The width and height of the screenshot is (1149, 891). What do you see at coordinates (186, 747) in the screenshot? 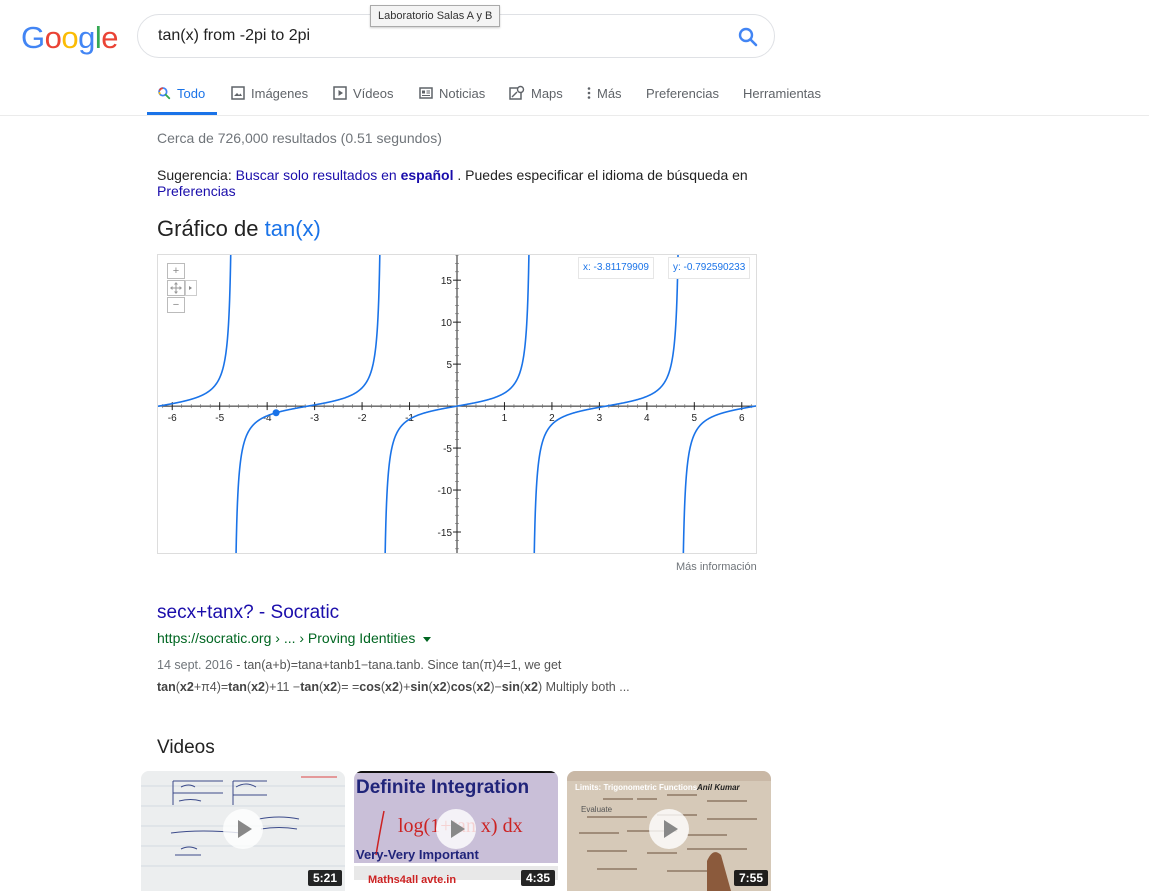
I see `videos-heading: Videos` at bounding box center [186, 747].